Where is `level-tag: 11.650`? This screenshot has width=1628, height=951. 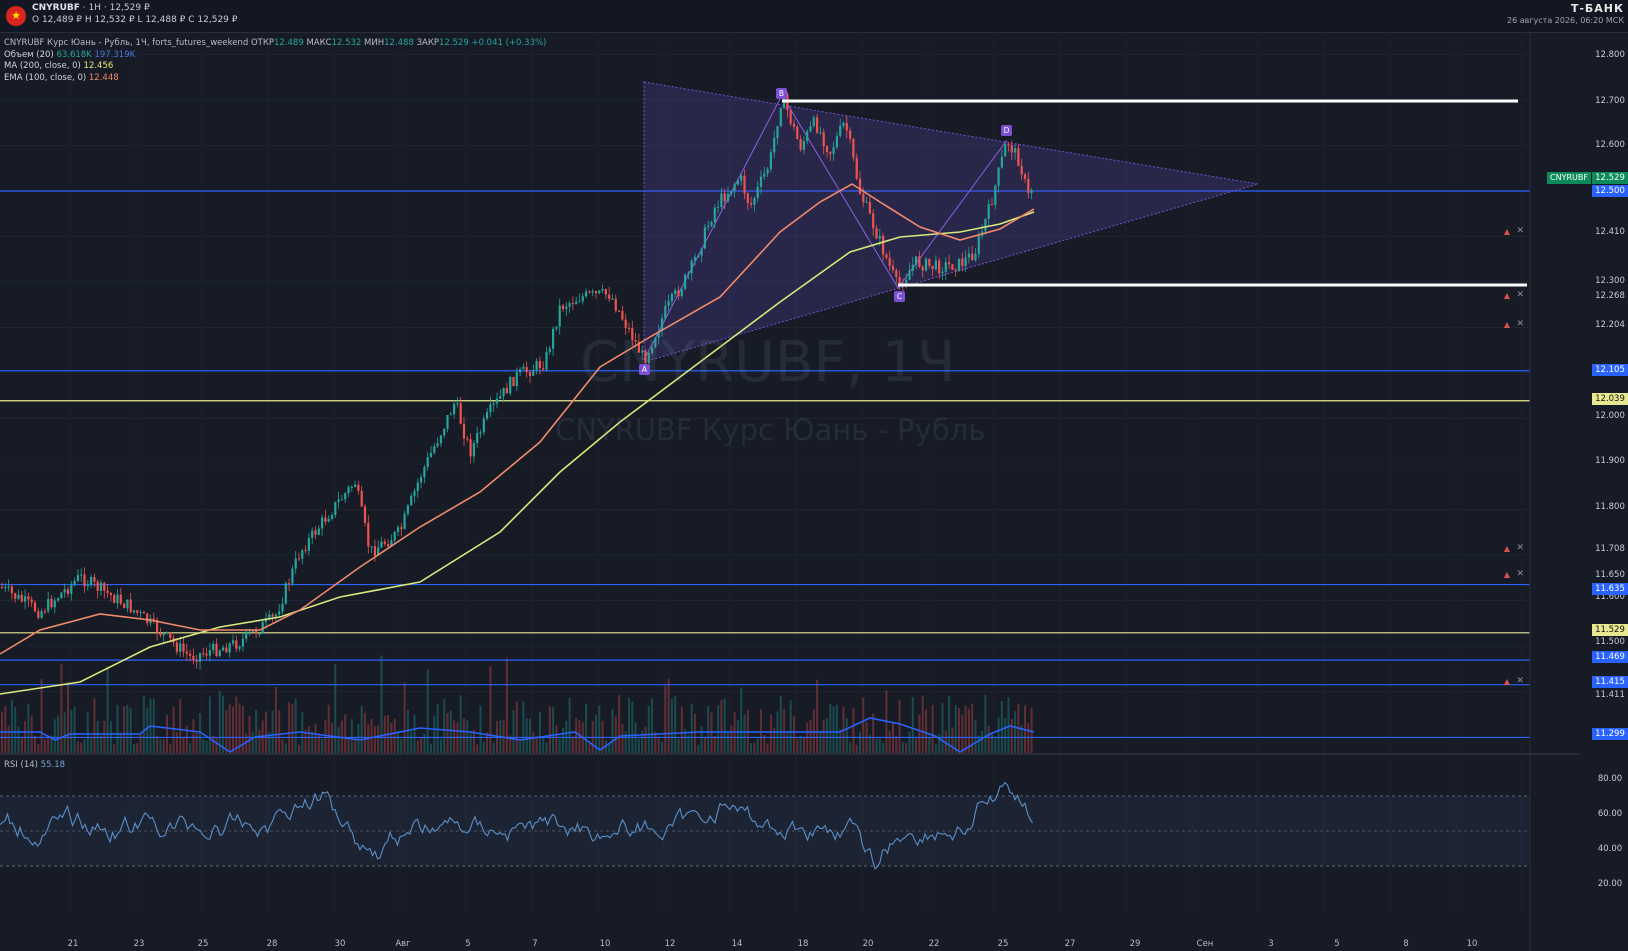
level-tag: 11.650 is located at coordinates (1610, 575).